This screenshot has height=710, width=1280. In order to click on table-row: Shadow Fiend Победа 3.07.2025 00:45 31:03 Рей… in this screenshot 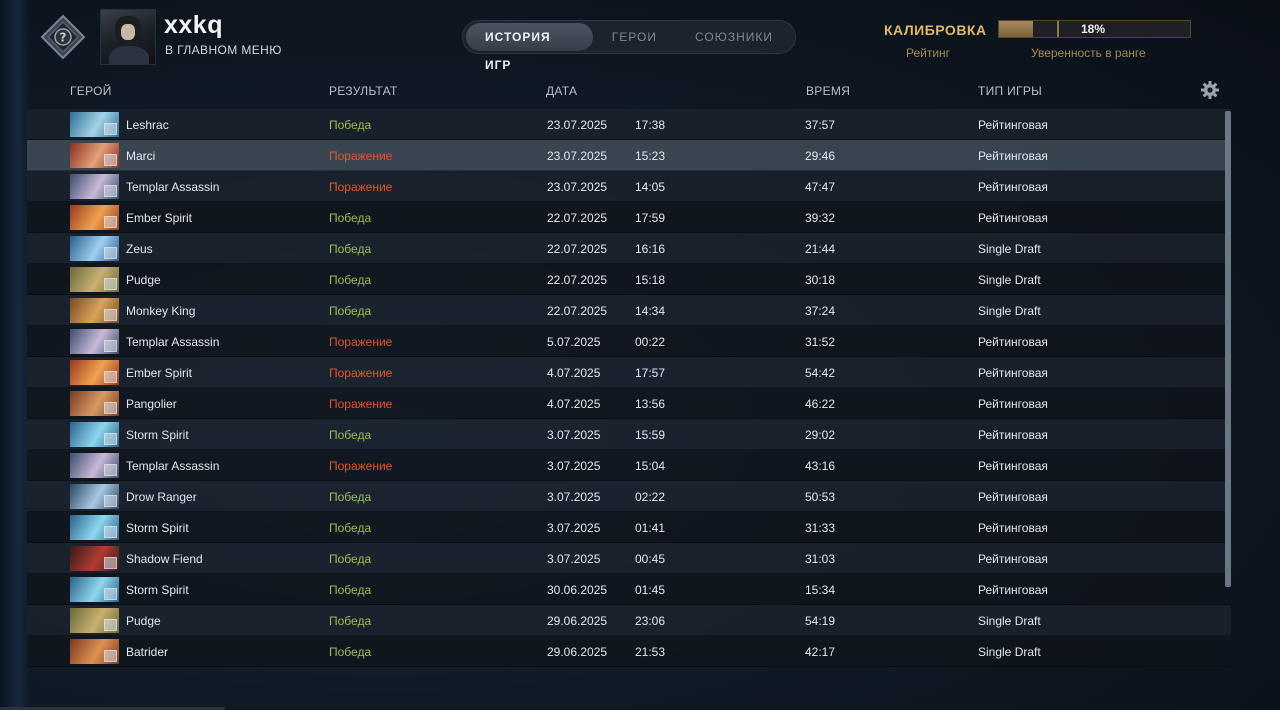, I will do `click(629, 558)`.